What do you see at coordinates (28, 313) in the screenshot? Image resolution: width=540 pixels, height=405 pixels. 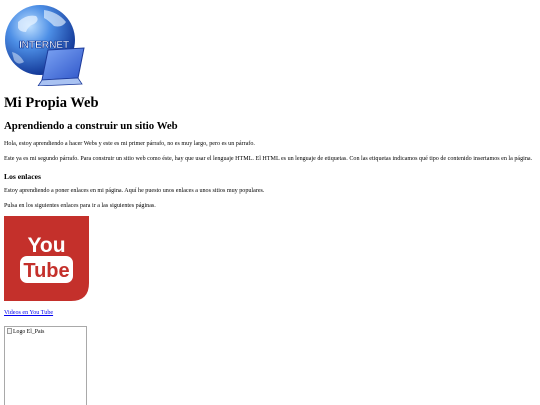 I see `youtube-link: Videos en You Tube` at bounding box center [28, 313].